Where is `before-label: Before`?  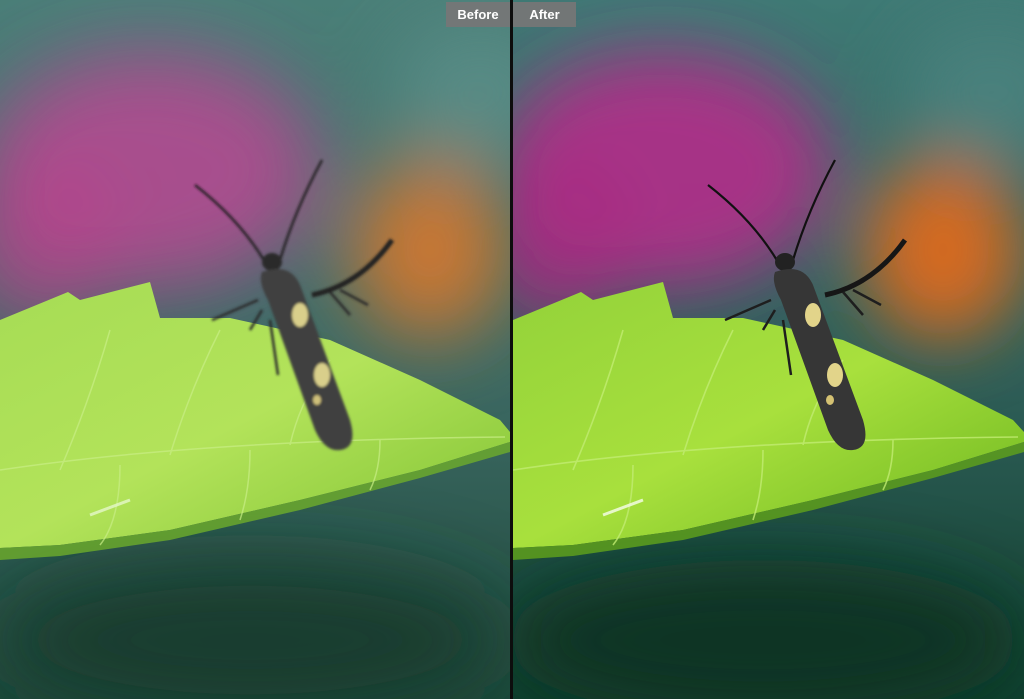
before-label: Before is located at coordinates (478, 14).